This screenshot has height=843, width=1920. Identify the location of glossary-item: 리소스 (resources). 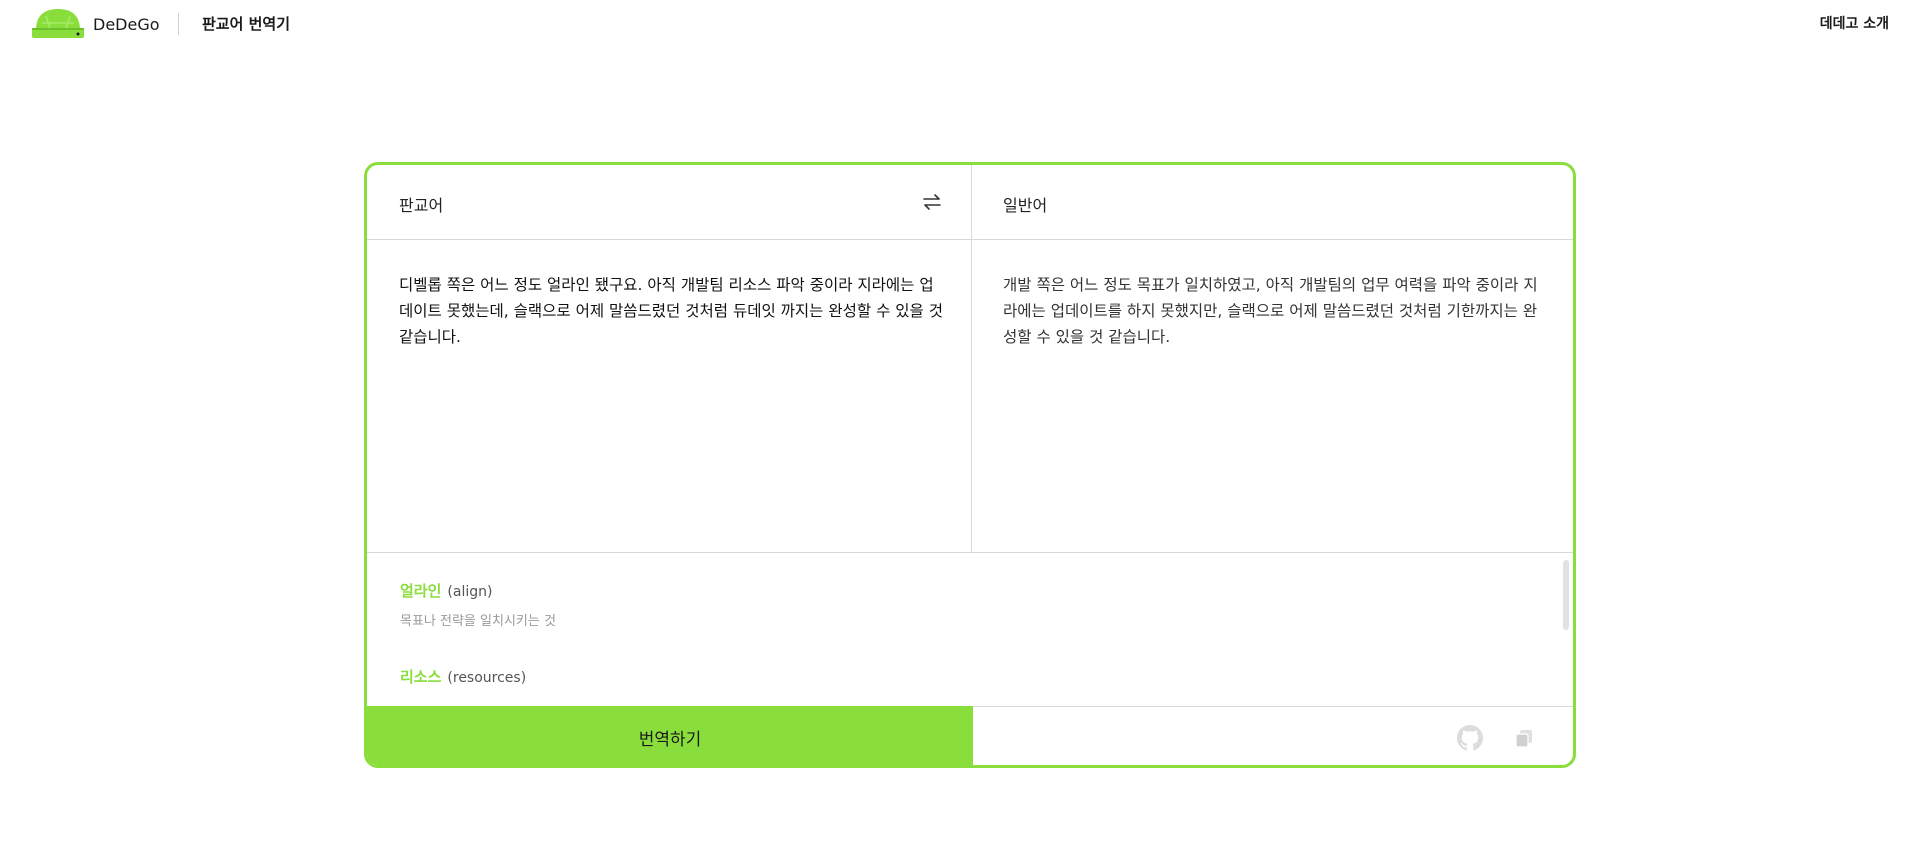
(463, 676).